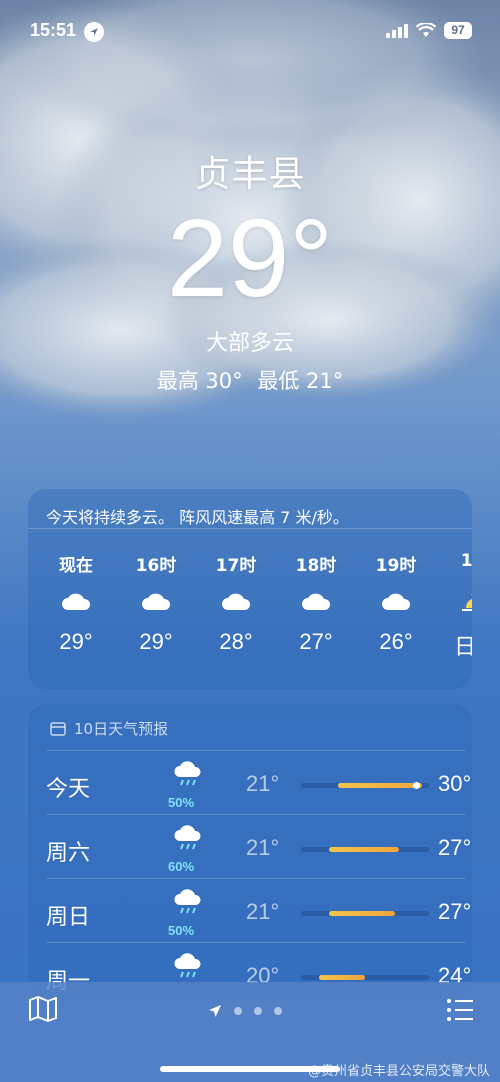 The width and height of the screenshot is (500, 1082). Describe the element at coordinates (396, 566) in the screenshot. I see `hour-label: 19时` at that location.